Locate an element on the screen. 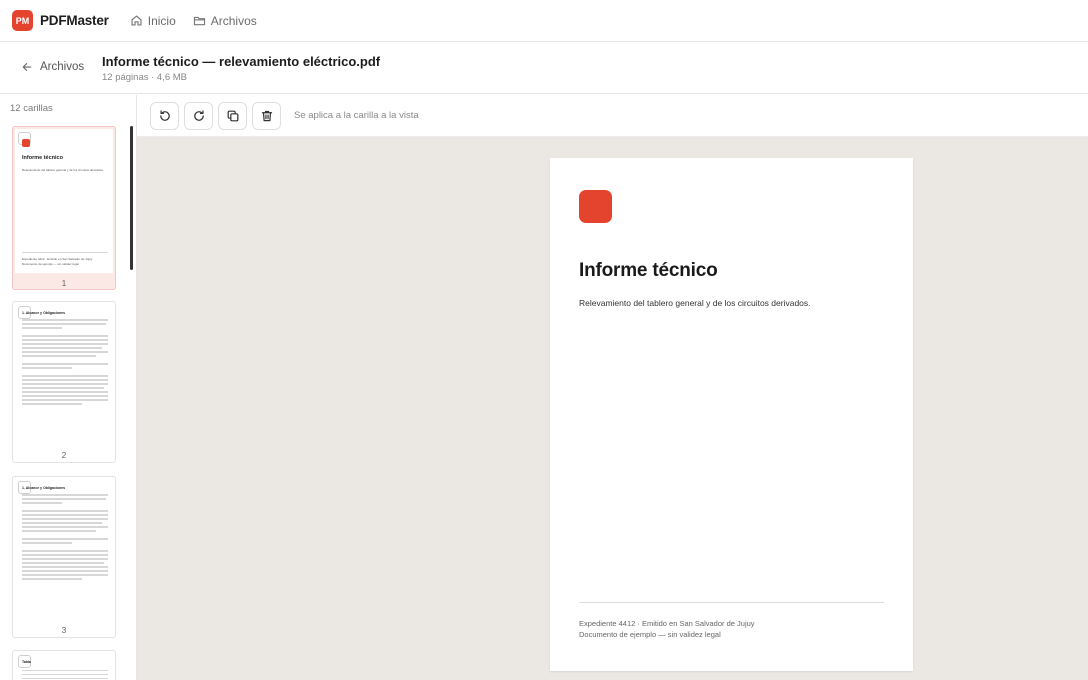 The image size is (1088, 680). nav-files-link: Archivos is located at coordinates (225, 21).